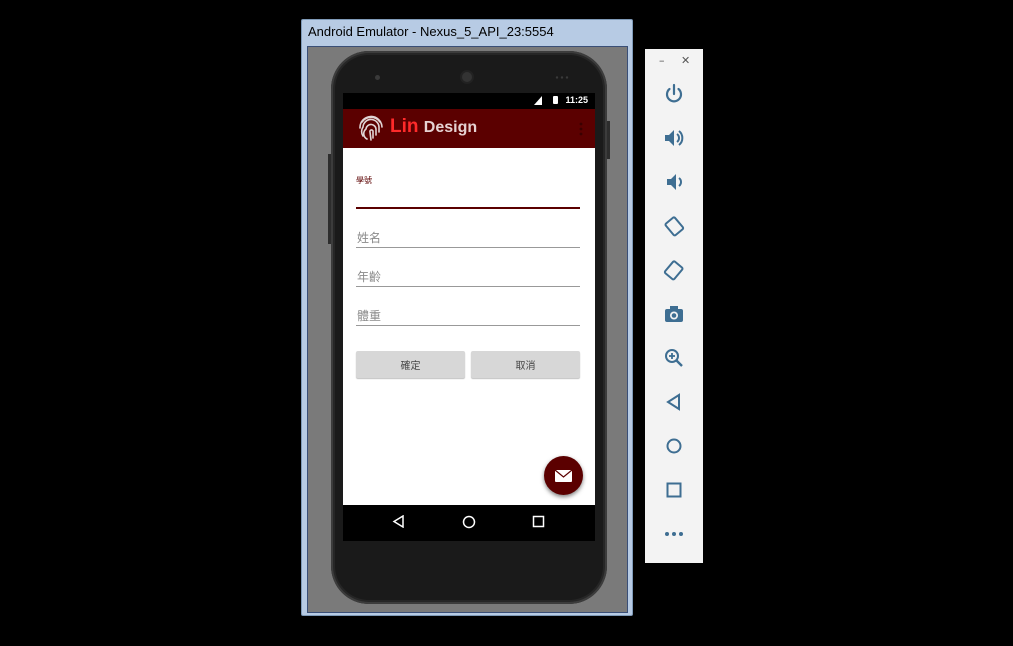 This screenshot has height=646, width=1013. I want to click on brand-lin: Lin, so click(404, 126).